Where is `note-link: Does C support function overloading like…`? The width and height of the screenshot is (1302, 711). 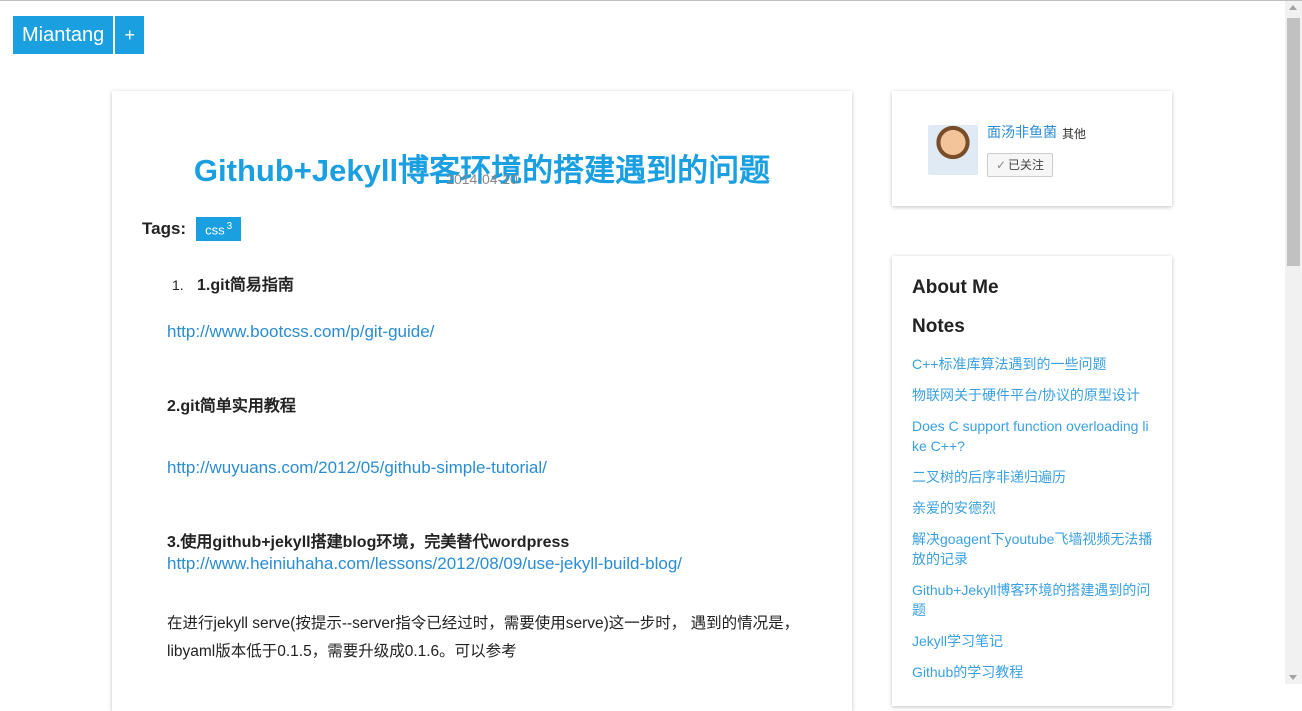
note-link: Does C support function overloading like… is located at coordinates (1033, 436).